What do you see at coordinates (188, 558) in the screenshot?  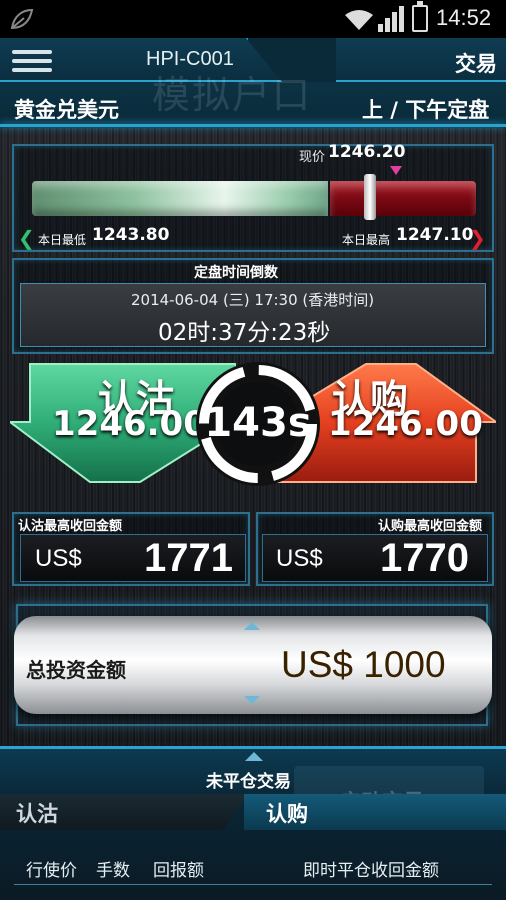 I see `put-payout-value: 1771` at bounding box center [188, 558].